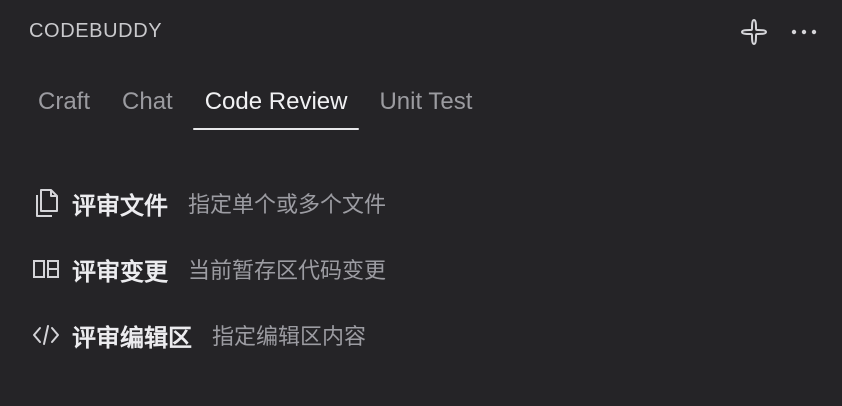 This screenshot has height=406, width=842. What do you see at coordinates (425, 106) in the screenshot?
I see `tab-unit-test: Unit Test` at bounding box center [425, 106].